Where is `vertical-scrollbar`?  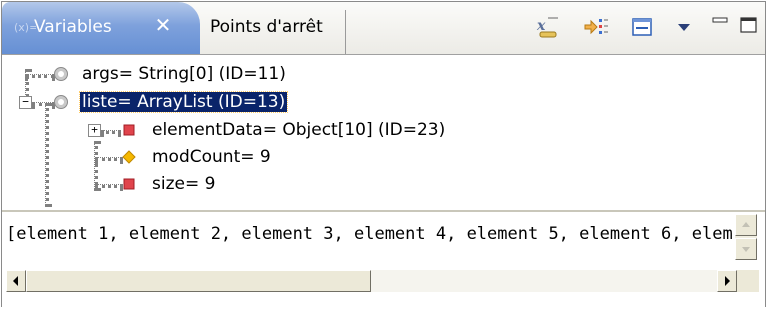 vertical-scrollbar is located at coordinates (746, 237).